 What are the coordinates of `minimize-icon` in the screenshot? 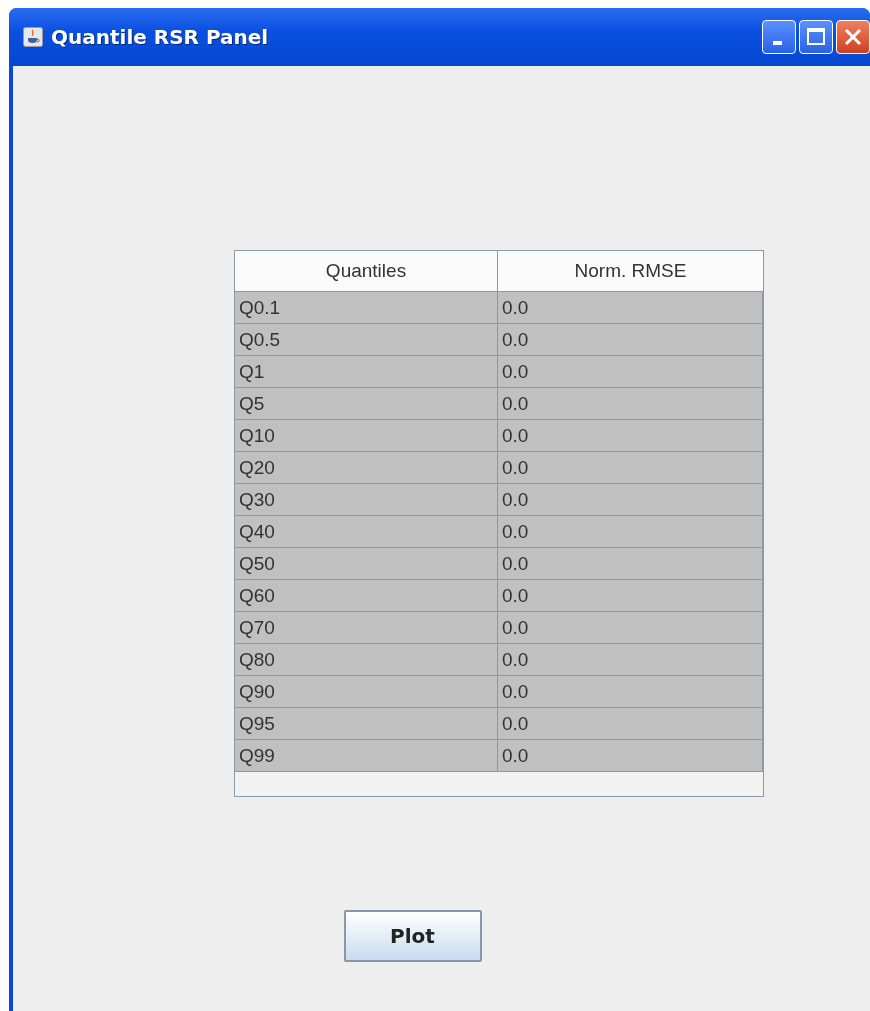 It's located at (777, 43).